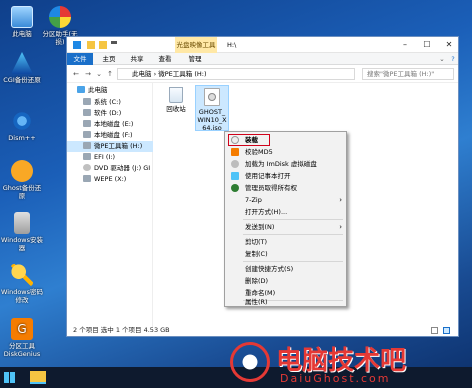  I want to click on tab-share: 共享, so click(137, 59).